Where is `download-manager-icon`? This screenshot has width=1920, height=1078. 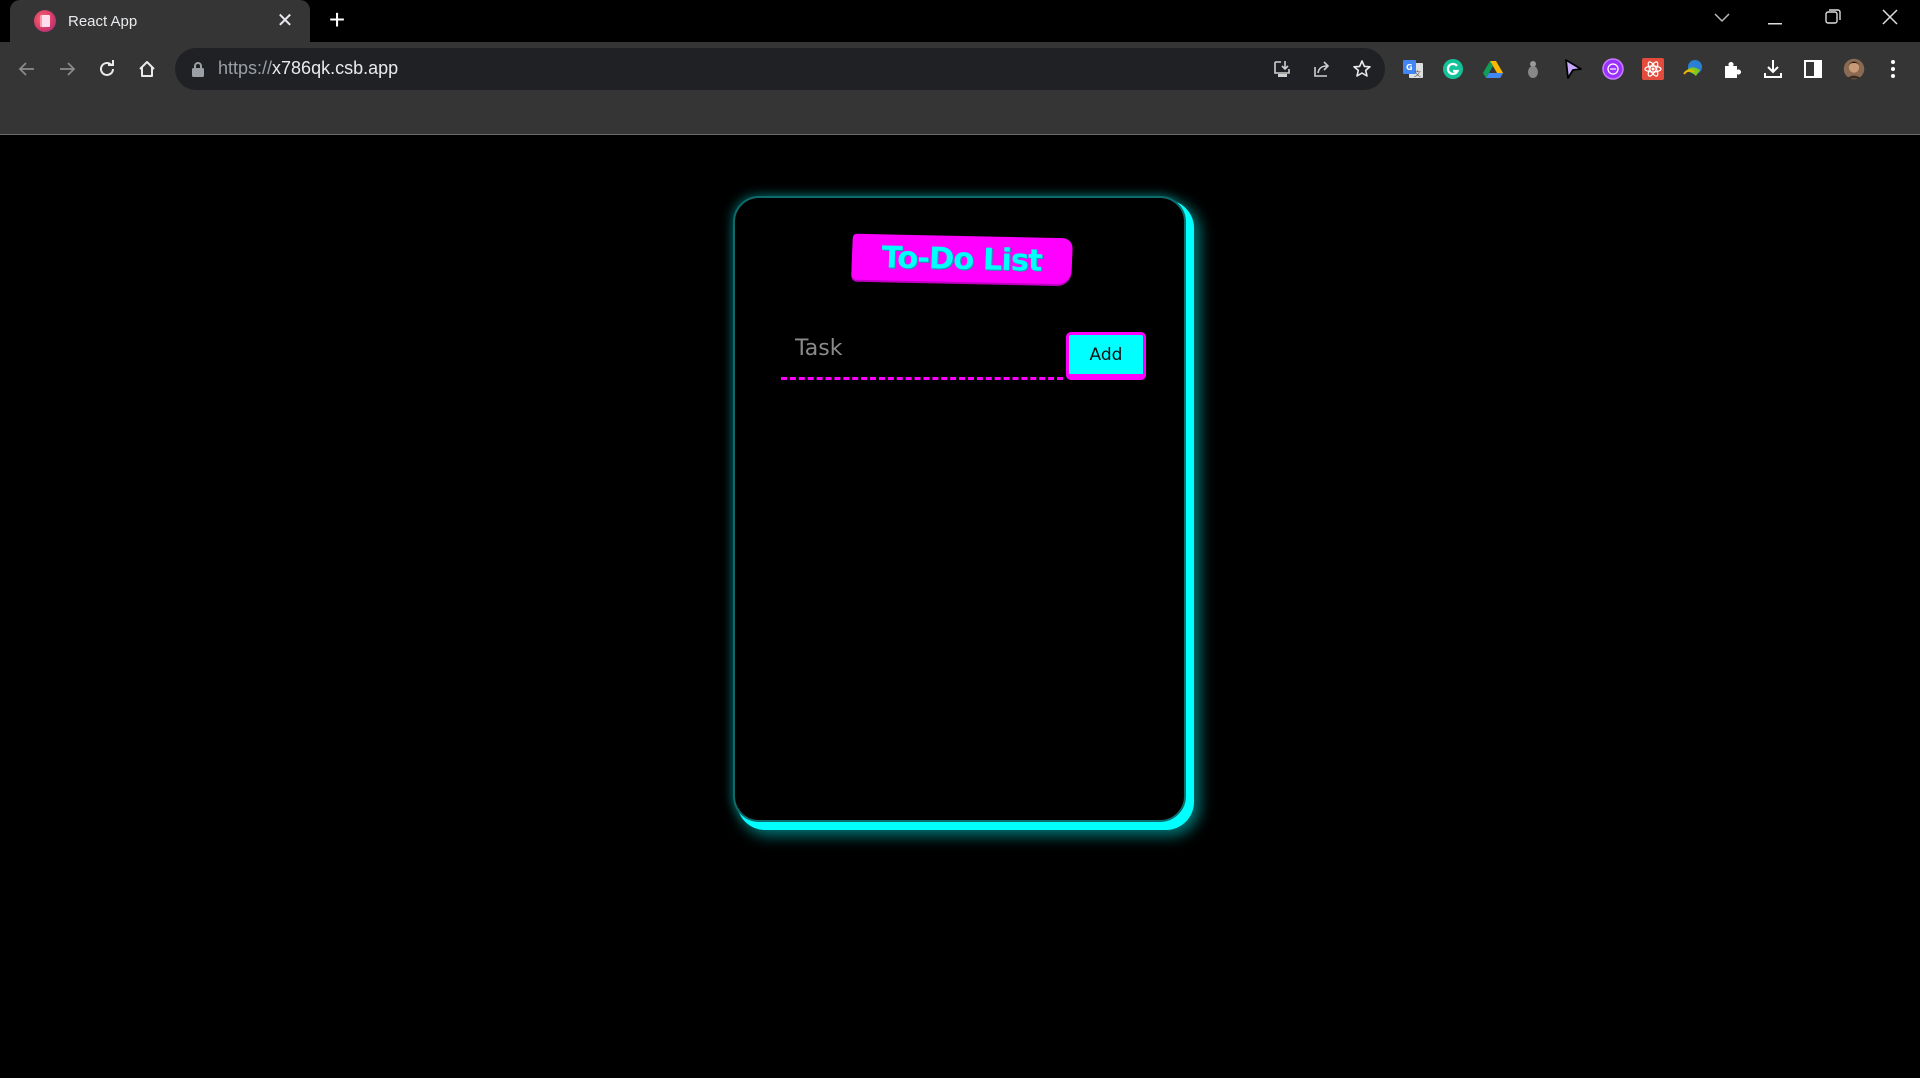
download-manager-icon is located at coordinates (1692, 68).